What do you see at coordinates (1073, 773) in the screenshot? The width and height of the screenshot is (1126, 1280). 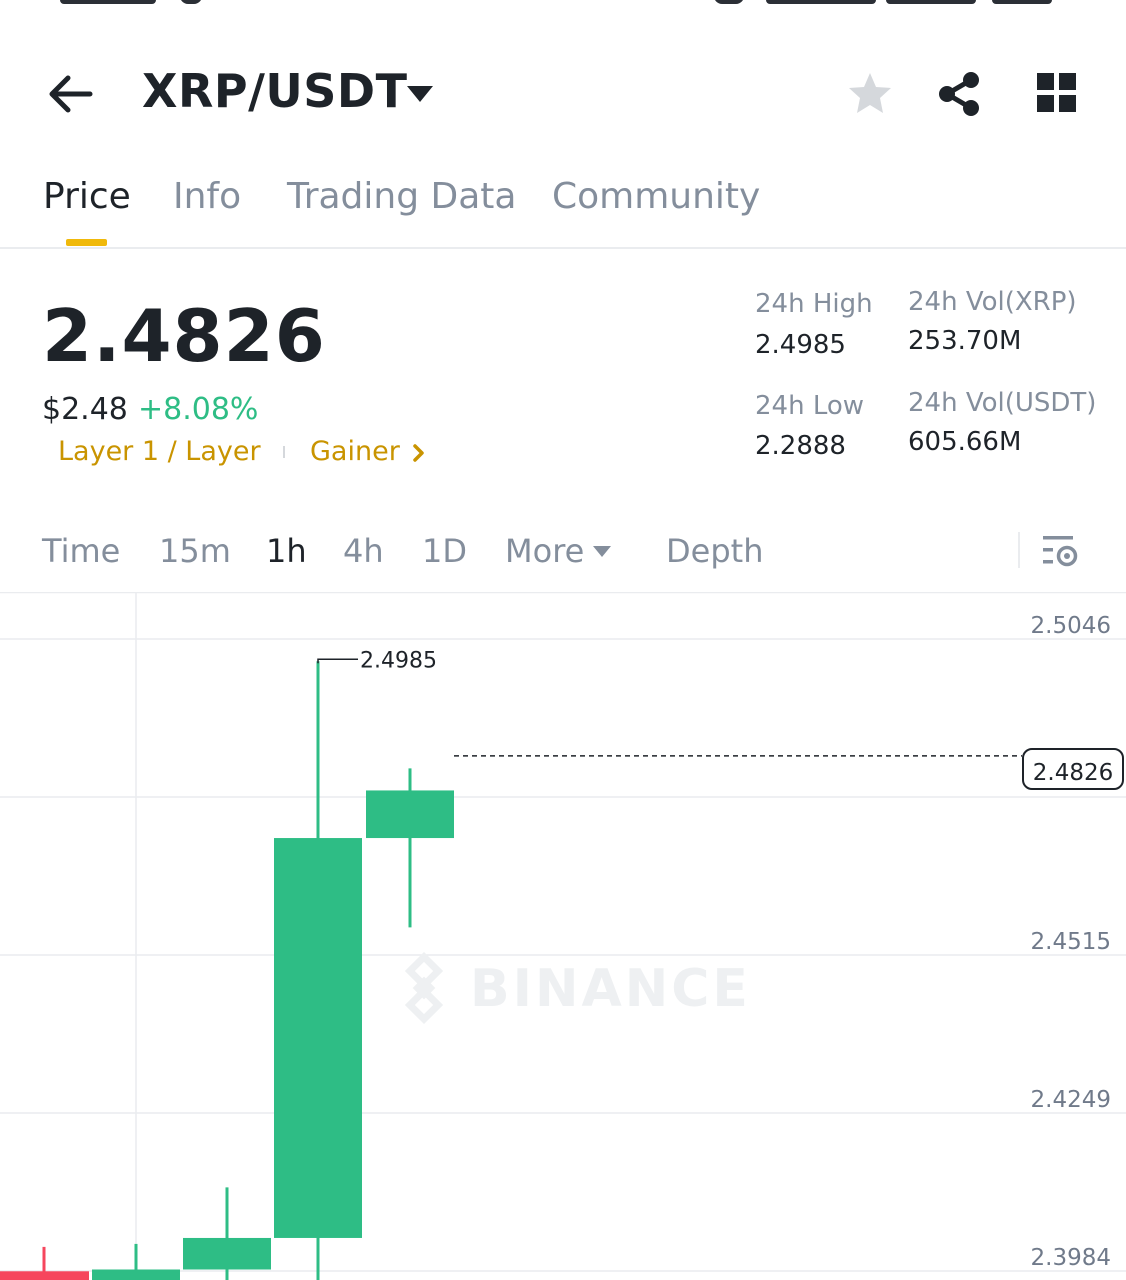 I see `current-price-label: 2.4826` at bounding box center [1073, 773].